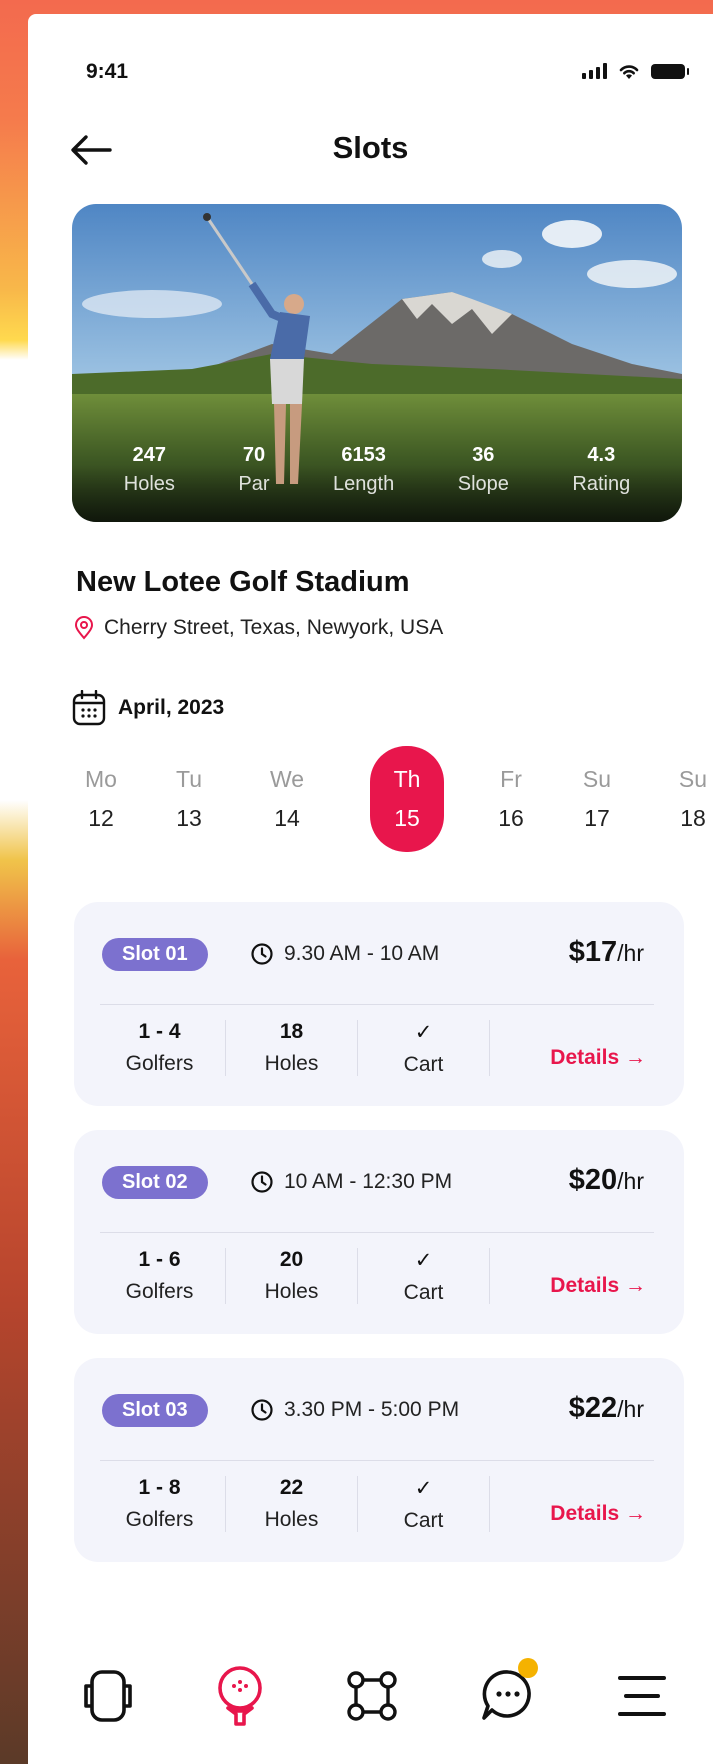 Image resolution: width=713 pixels, height=1764 pixels. I want to click on slot-tag: Slot 01, so click(155, 954).